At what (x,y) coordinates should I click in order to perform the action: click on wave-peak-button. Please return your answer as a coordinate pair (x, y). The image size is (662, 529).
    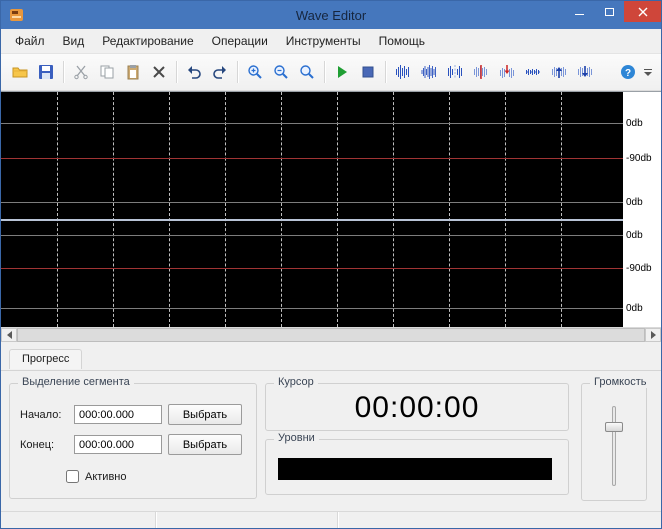
    Looking at the image, I should click on (403, 72).